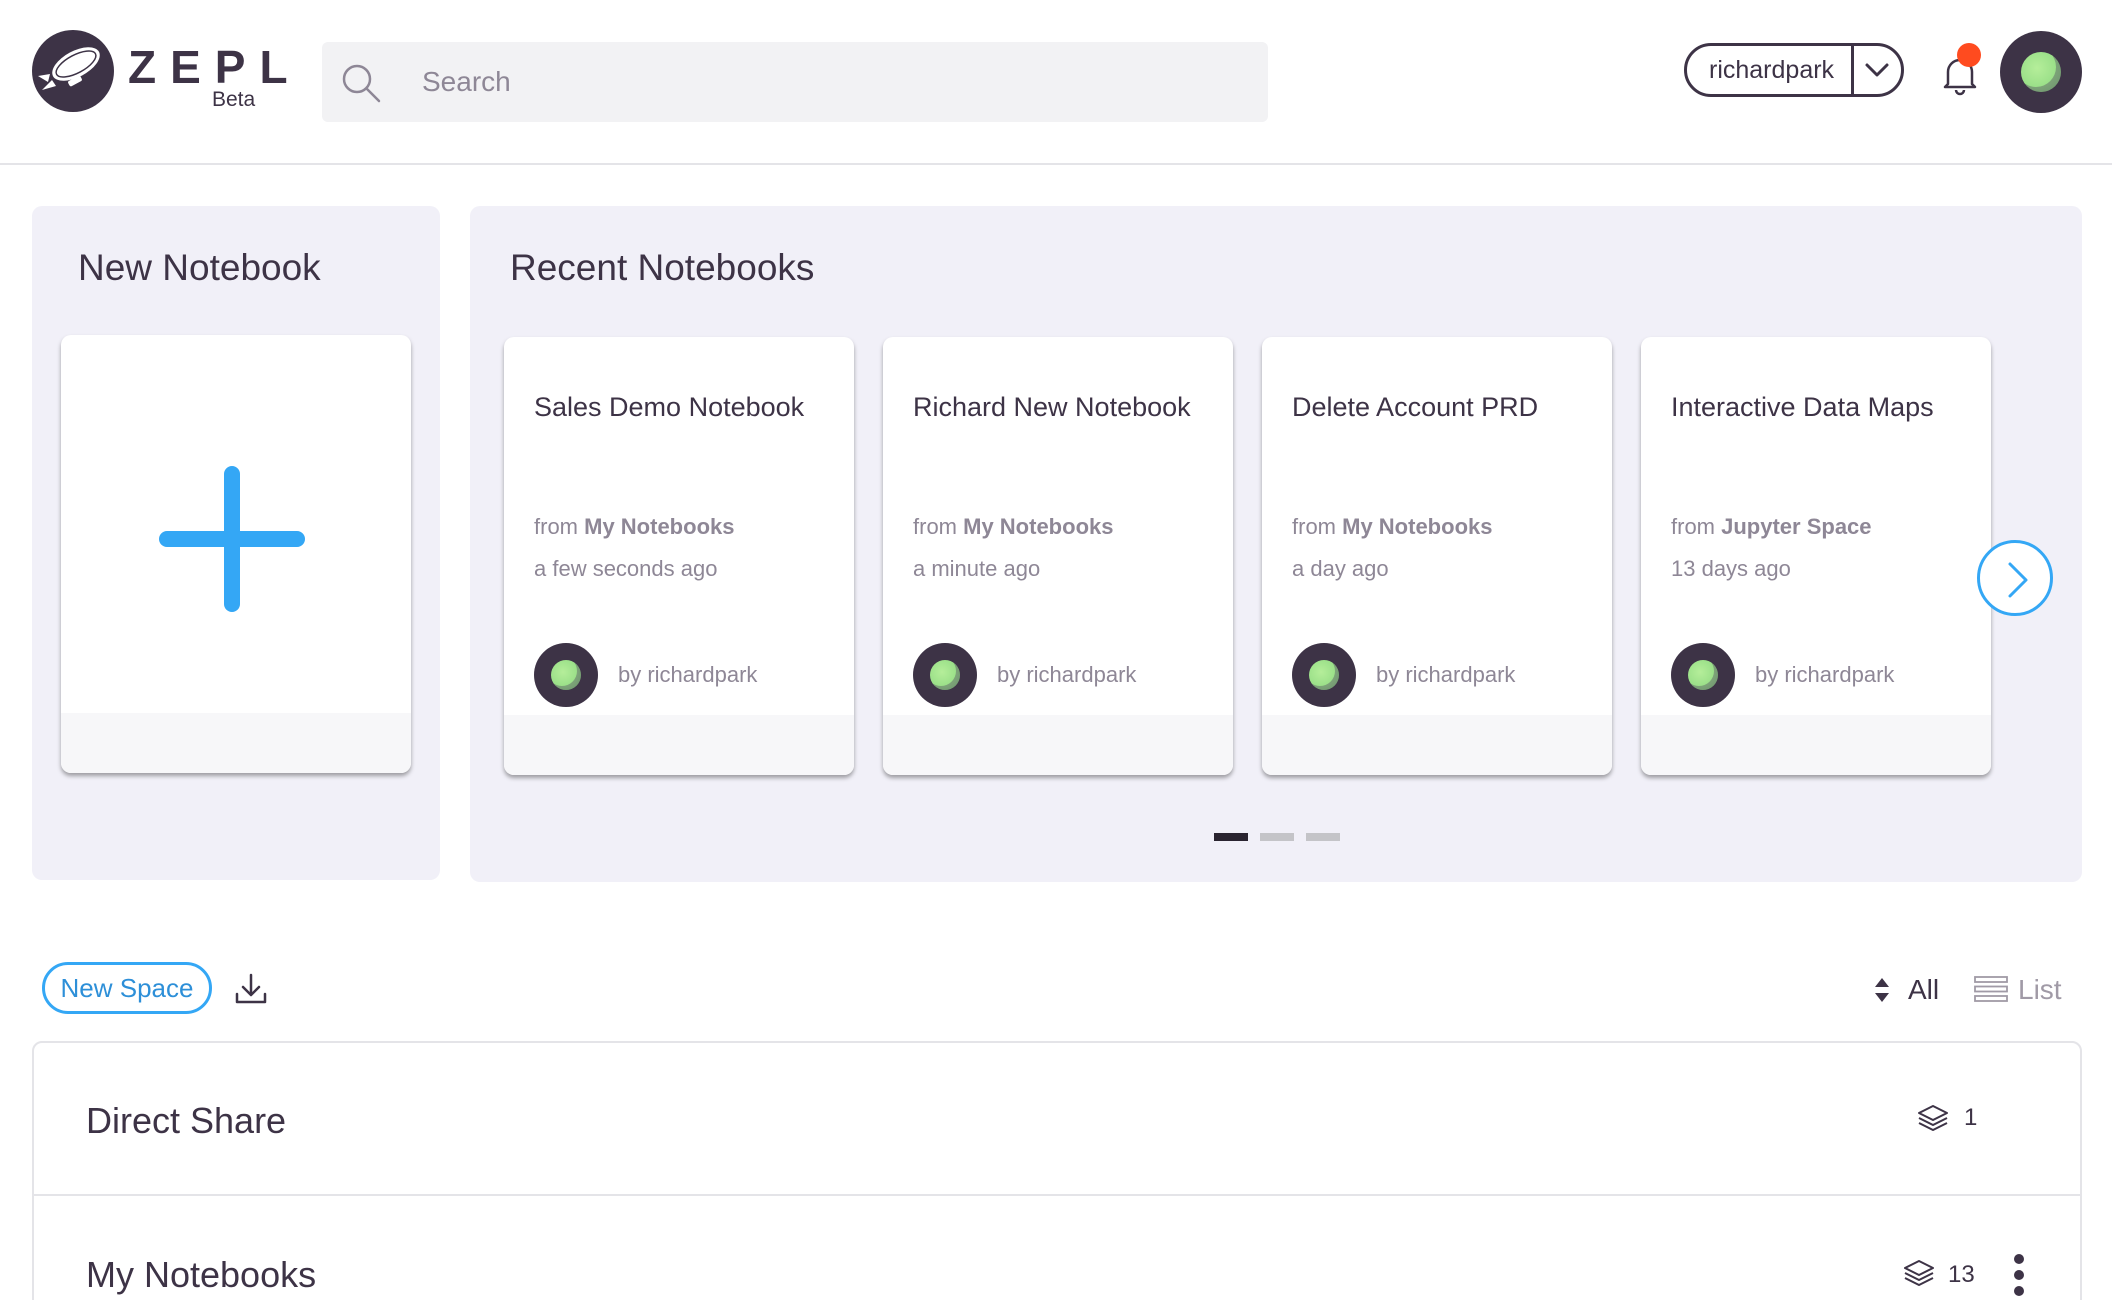 The height and width of the screenshot is (1300, 2112). What do you see at coordinates (1877, 70) in the screenshot?
I see `chevron-down-icon` at bounding box center [1877, 70].